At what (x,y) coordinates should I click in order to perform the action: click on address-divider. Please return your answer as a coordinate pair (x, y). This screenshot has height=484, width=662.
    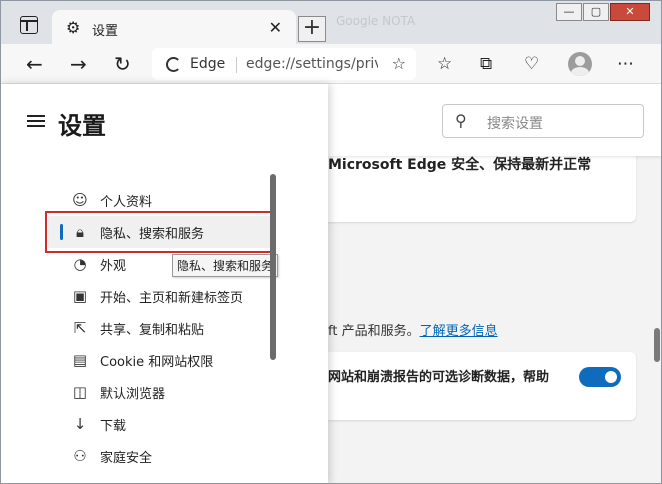
    Looking at the image, I should click on (236, 65).